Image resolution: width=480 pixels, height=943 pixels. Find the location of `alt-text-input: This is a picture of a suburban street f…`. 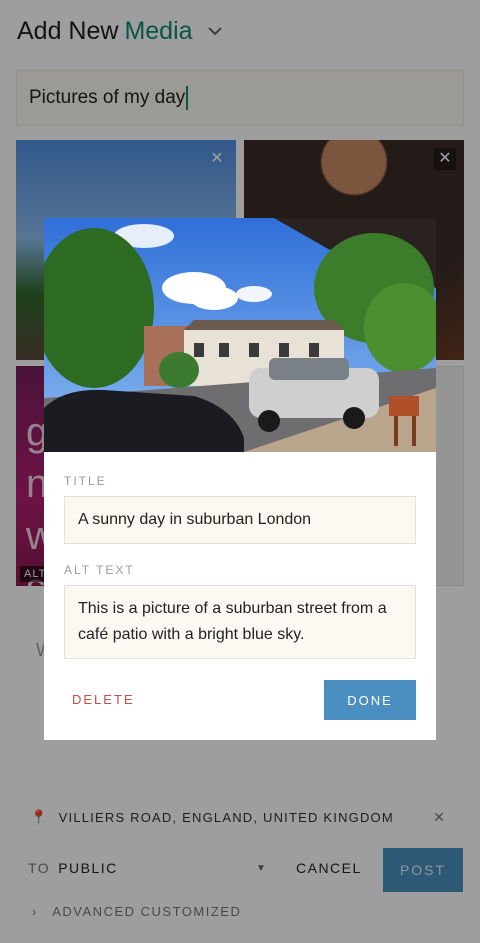

alt-text-input: This is a picture of a suburban street f… is located at coordinates (240, 622).